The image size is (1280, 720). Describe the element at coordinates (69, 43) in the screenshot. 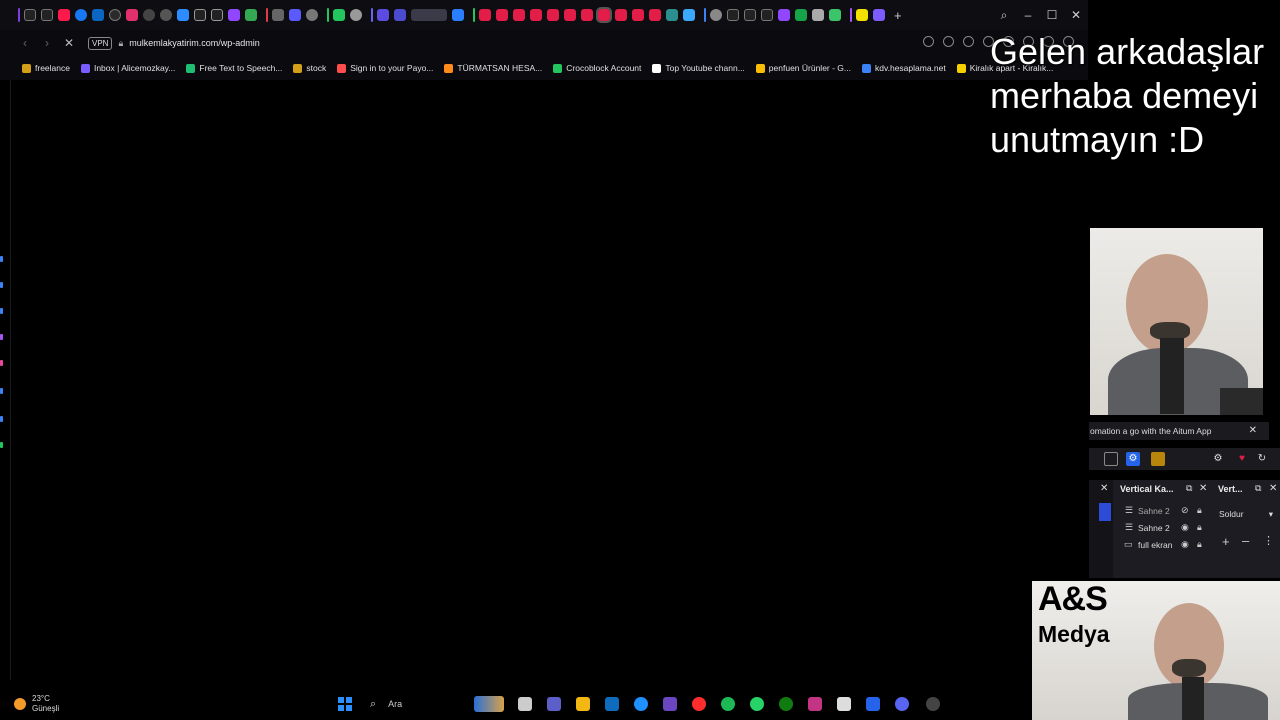

I see `loading-spinner-icon: ✕` at that location.